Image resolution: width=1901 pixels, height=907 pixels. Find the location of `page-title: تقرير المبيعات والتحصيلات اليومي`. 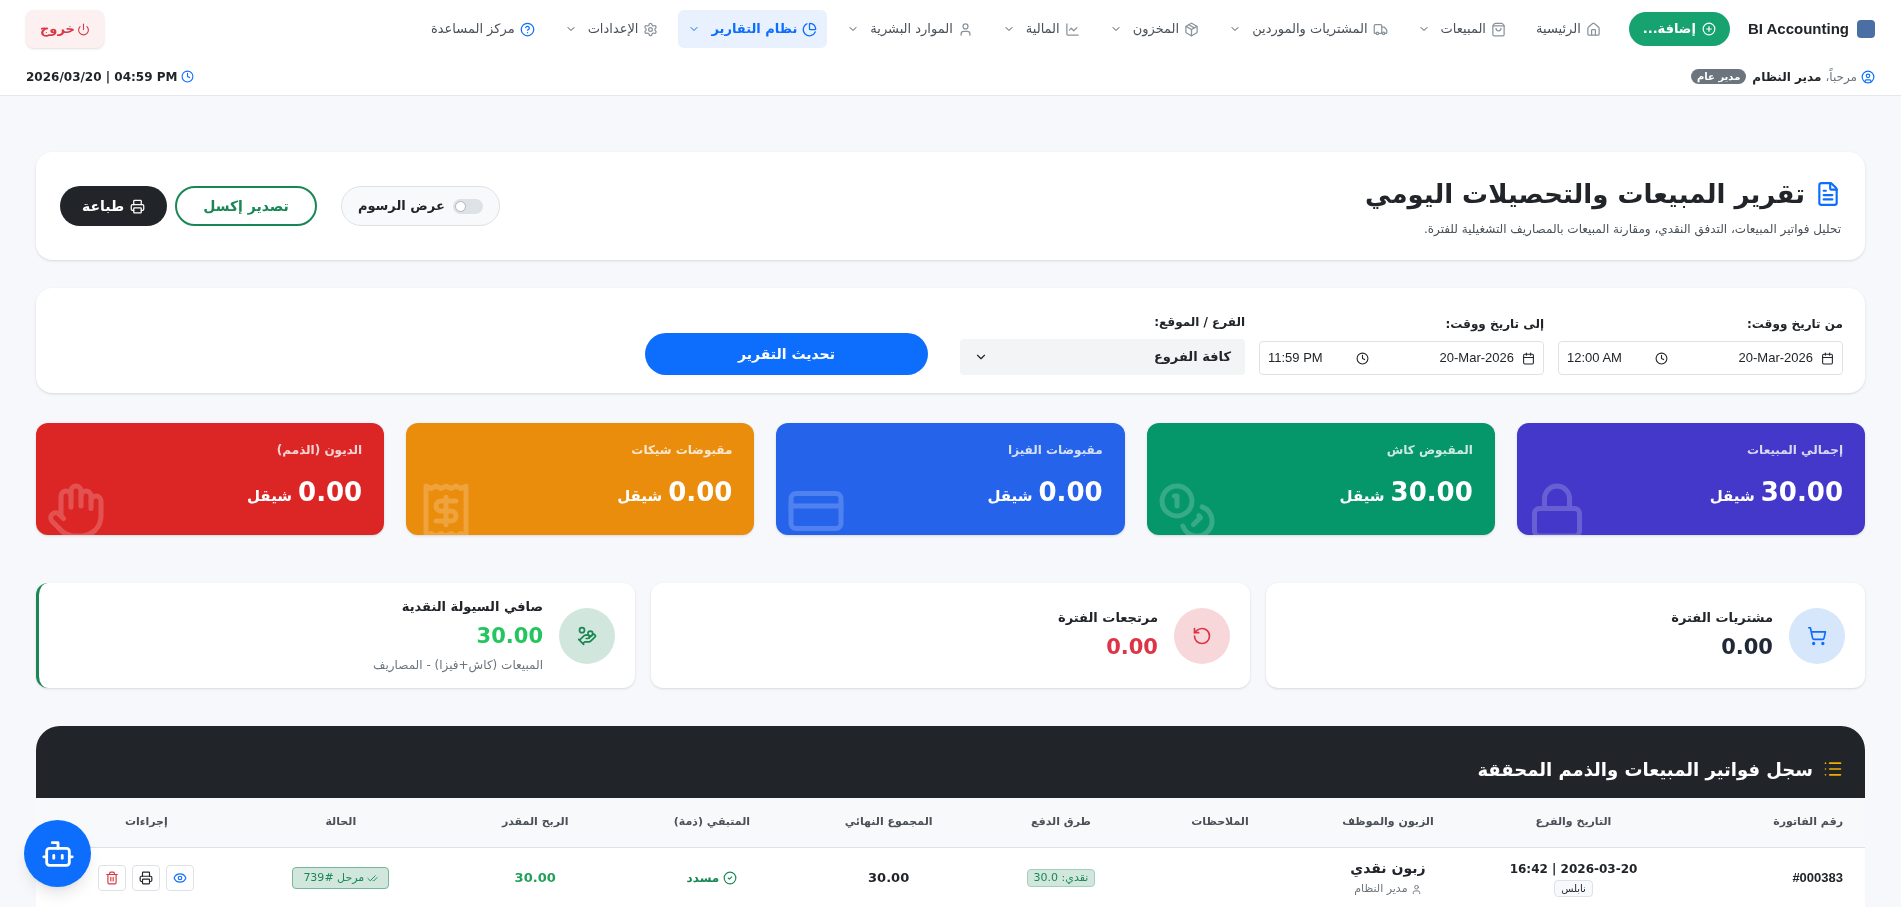

page-title: تقرير المبيعات والتحصيلات اليومي is located at coordinates (1585, 194).